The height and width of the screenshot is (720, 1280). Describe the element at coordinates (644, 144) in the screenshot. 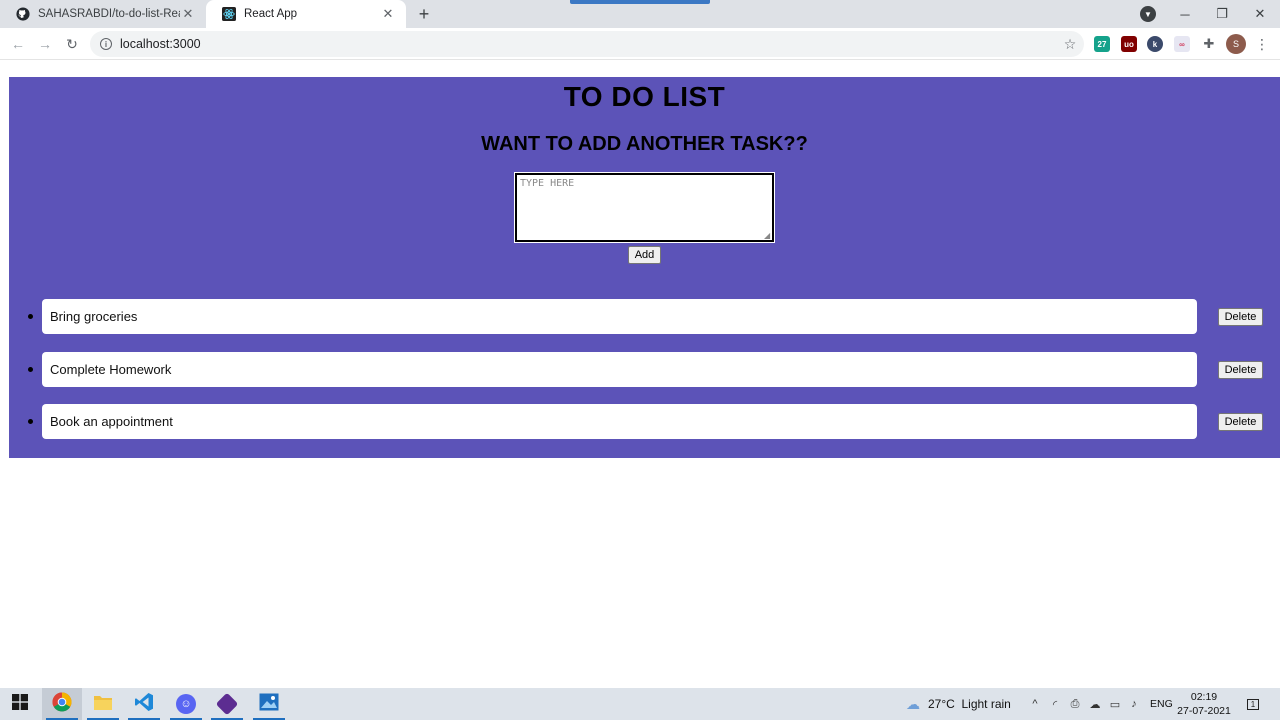

I see `add-task-heading: WANT TO ADD ANOTHER TASK??` at that location.